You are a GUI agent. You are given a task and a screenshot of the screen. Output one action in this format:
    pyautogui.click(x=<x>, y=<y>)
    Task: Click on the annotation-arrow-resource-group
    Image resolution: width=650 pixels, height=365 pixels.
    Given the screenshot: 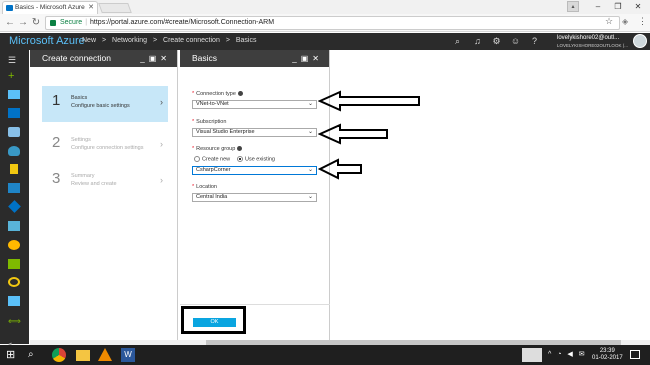 What is the action you would take?
    pyautogui.click(x=340, y=169)
    